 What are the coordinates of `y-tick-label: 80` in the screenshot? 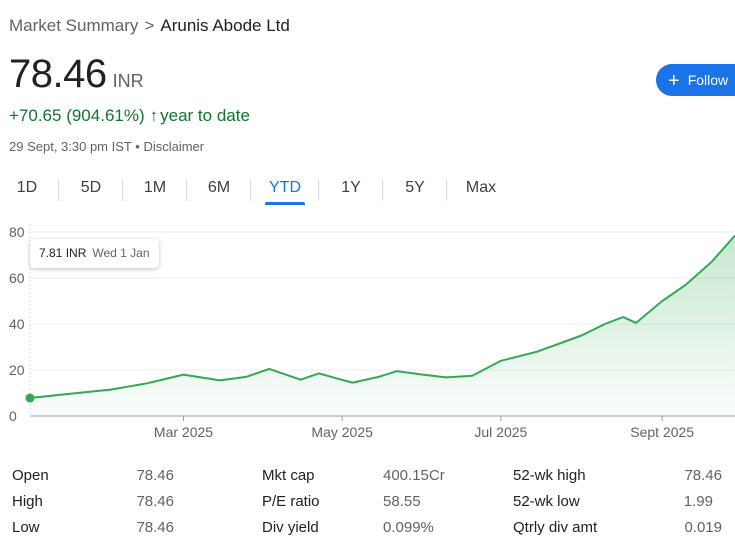 It's located at (17, 232).